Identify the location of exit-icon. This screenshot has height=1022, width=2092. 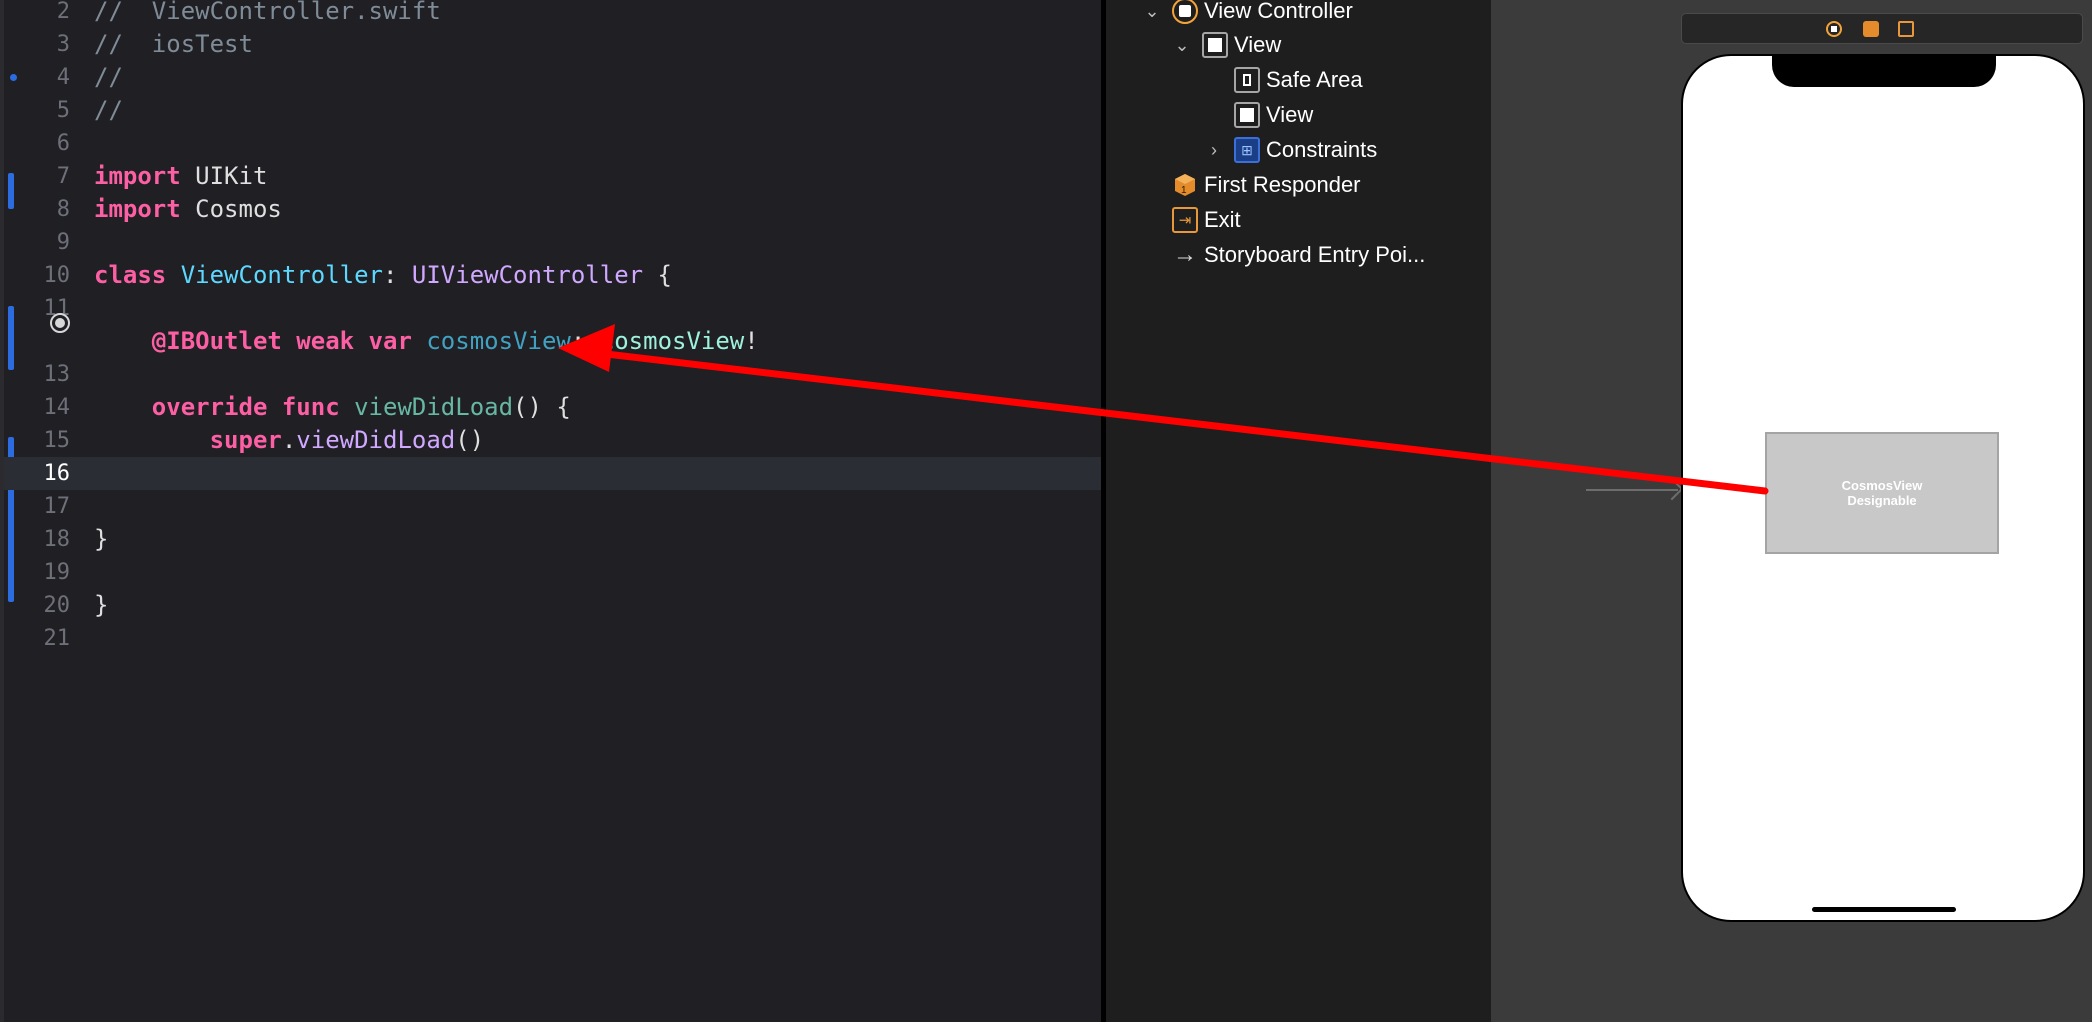
(1906, 29).